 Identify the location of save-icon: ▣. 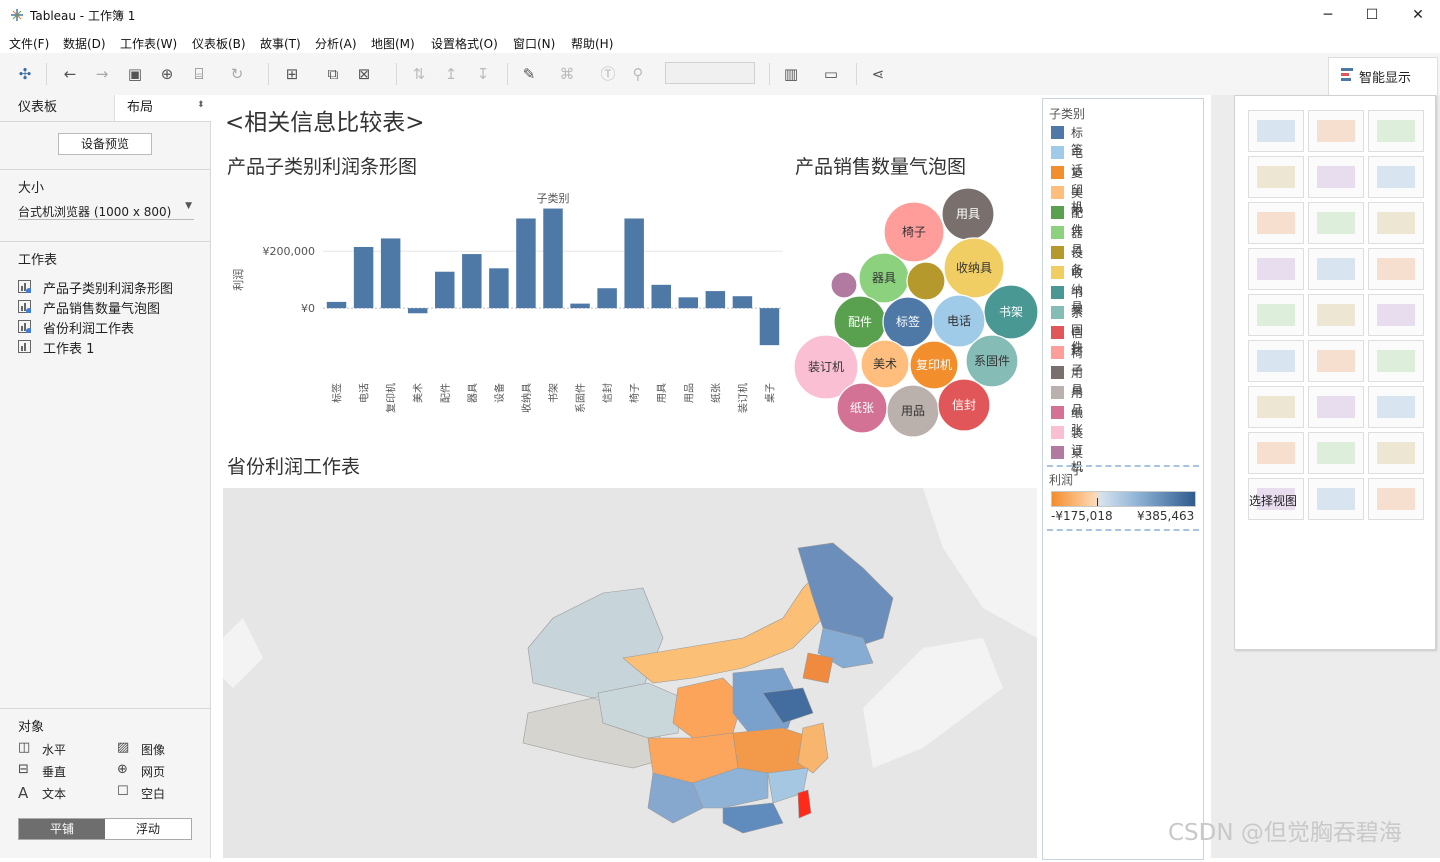
(135, 74).